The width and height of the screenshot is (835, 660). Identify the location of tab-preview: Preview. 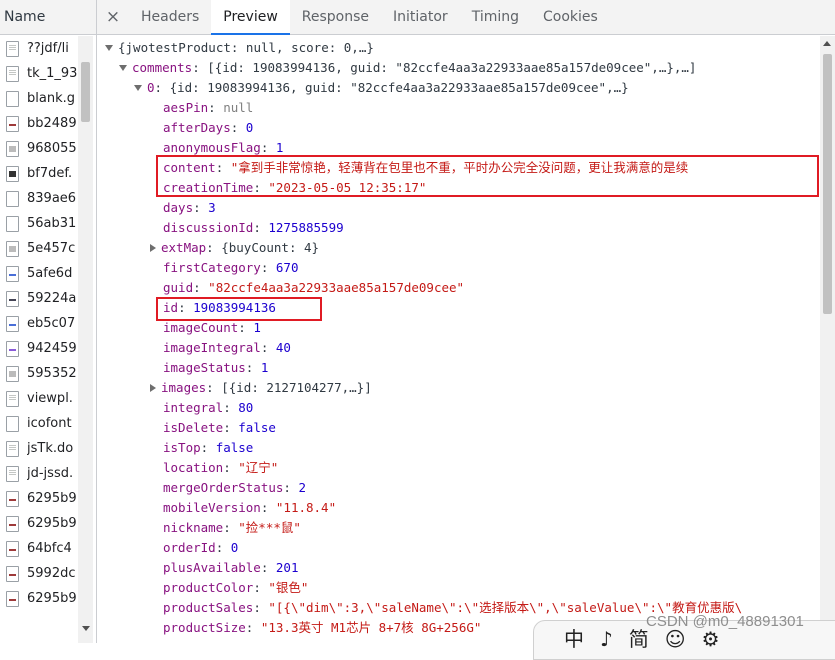
(250, 17).